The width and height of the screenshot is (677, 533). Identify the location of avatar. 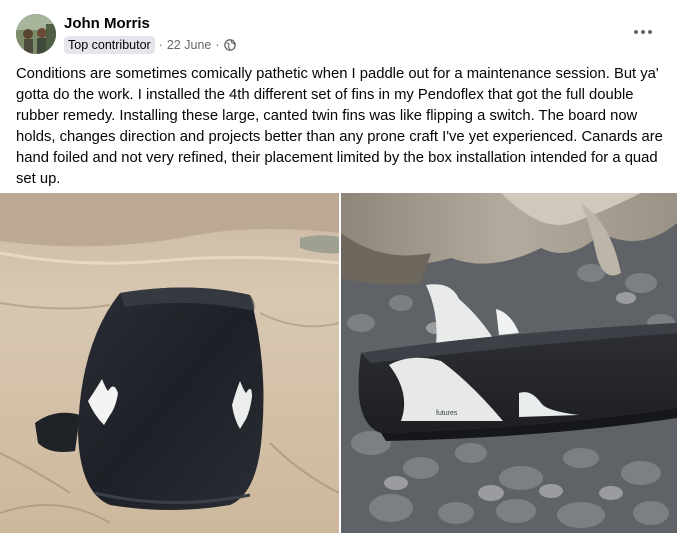
(36, 34).